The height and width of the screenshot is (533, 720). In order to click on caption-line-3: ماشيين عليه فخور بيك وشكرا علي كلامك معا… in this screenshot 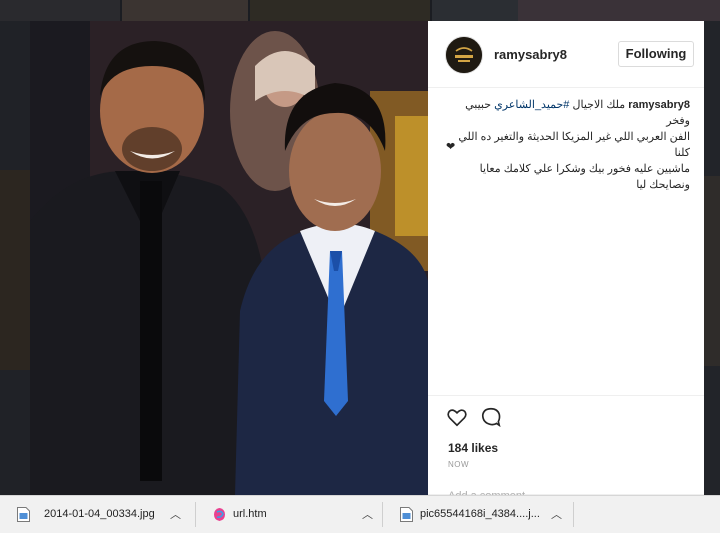, I will do `click(584, 177)`.